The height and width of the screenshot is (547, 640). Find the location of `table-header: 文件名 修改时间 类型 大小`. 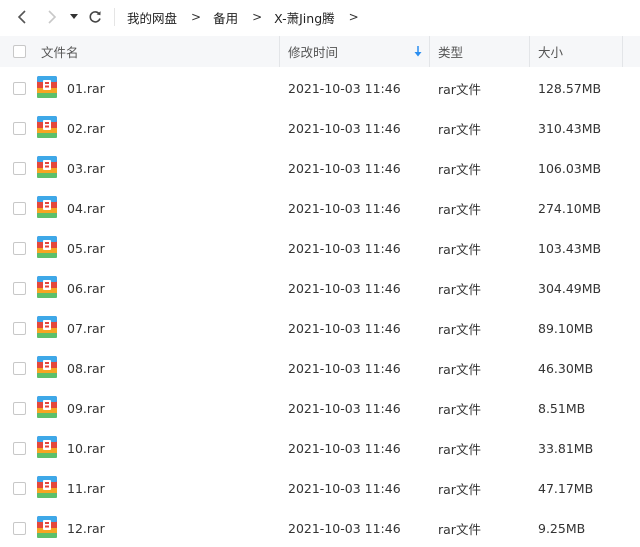

table-header: 文件名 修改时间 类型 大小 is located at coordinates (320, 51).